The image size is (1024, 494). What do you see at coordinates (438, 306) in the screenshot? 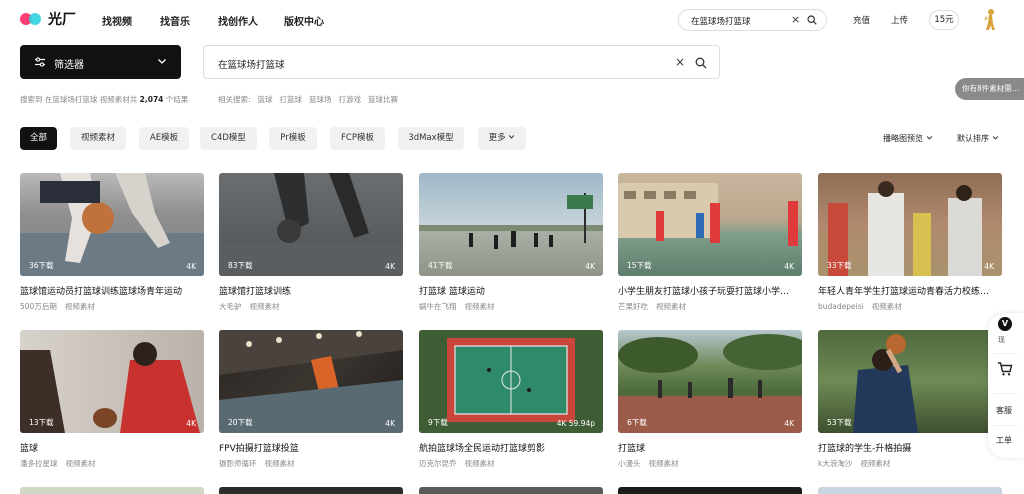
I see `video-author: 蜗牛在飞翔` at bounding box center [438, 306].